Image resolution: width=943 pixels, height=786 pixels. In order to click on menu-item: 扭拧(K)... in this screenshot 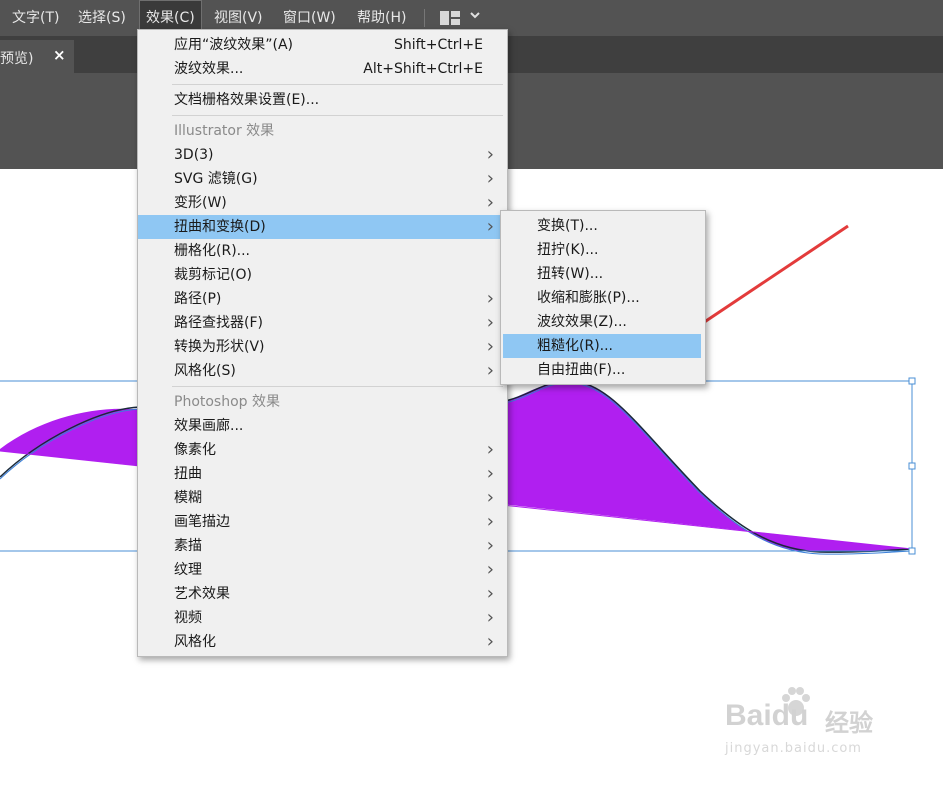, I will do `click(602, 250)`.